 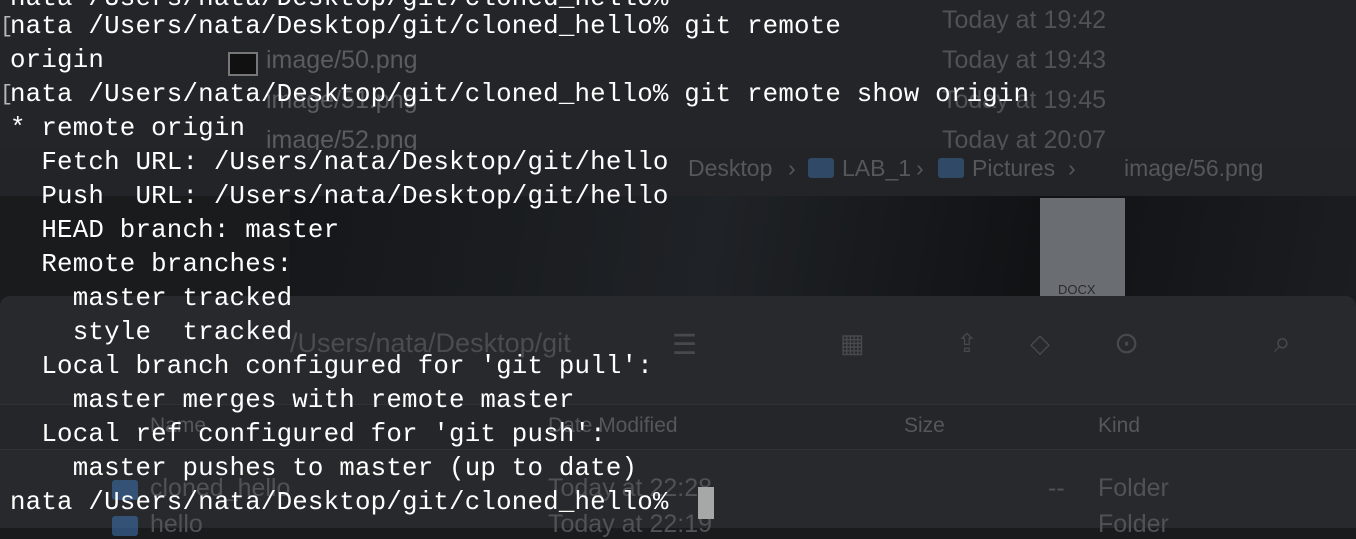 I want to click on terminal-cursor, so click(x=706, y=503).